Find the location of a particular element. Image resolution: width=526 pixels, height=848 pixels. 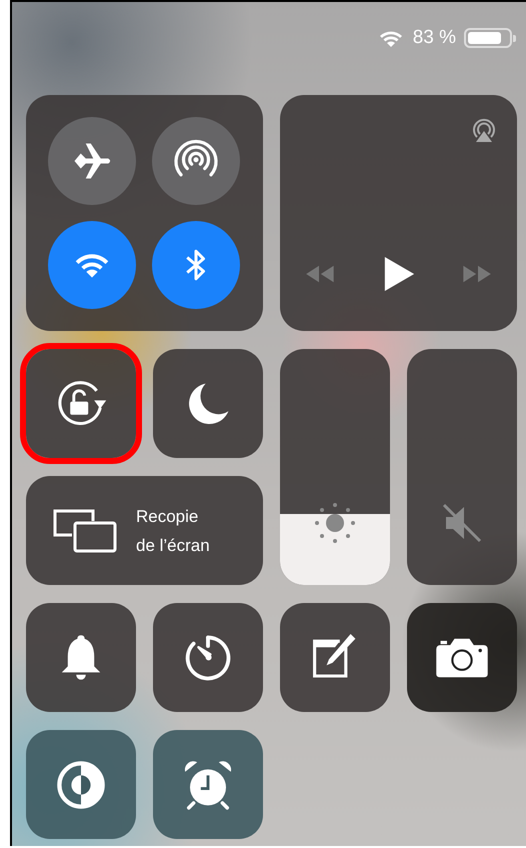

battery-percentage: 83 % is located at coordinates (434, 38).